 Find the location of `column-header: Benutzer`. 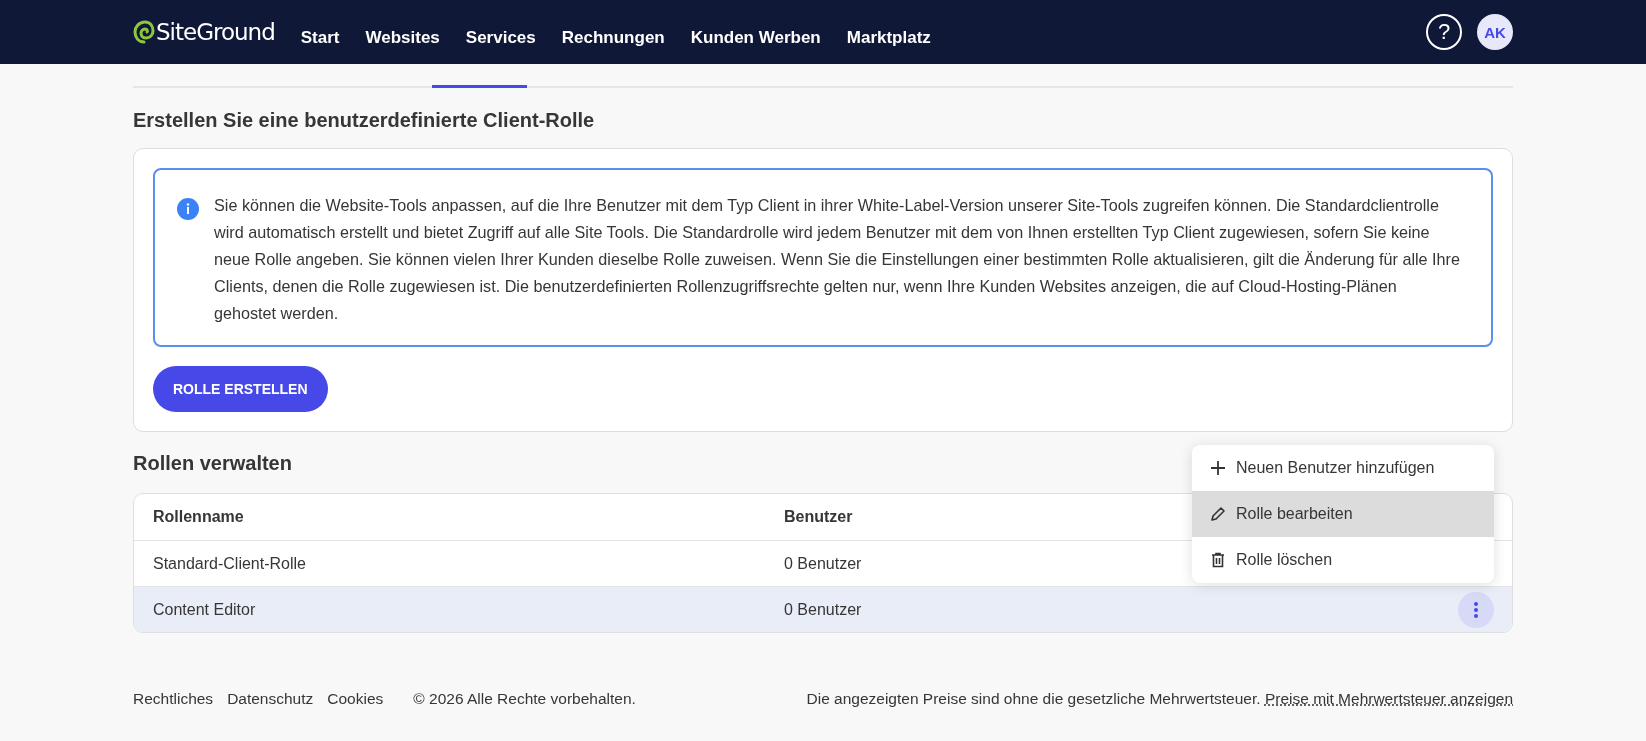

column-header: Benutzer is located at coordinates (818, 516).